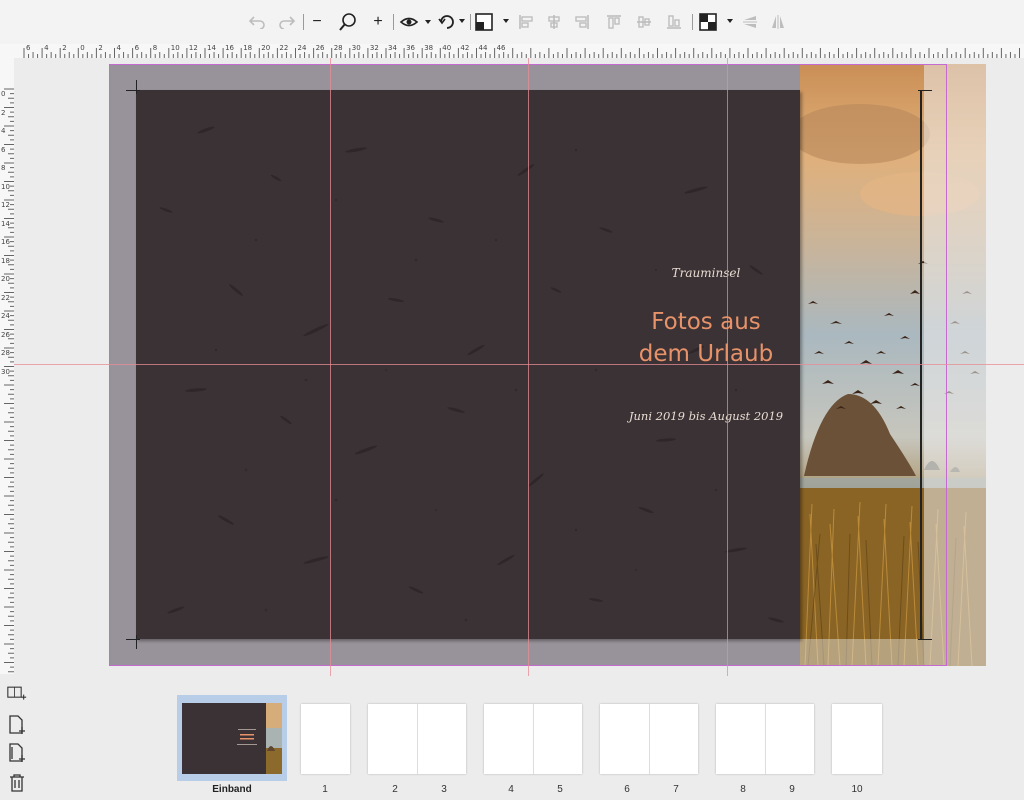 This screenshot has width=1024, height=800. What do you see at coordinates (716, 22) in the screenshot?
I see `distribute-icon` at bounding box center [716, 22].